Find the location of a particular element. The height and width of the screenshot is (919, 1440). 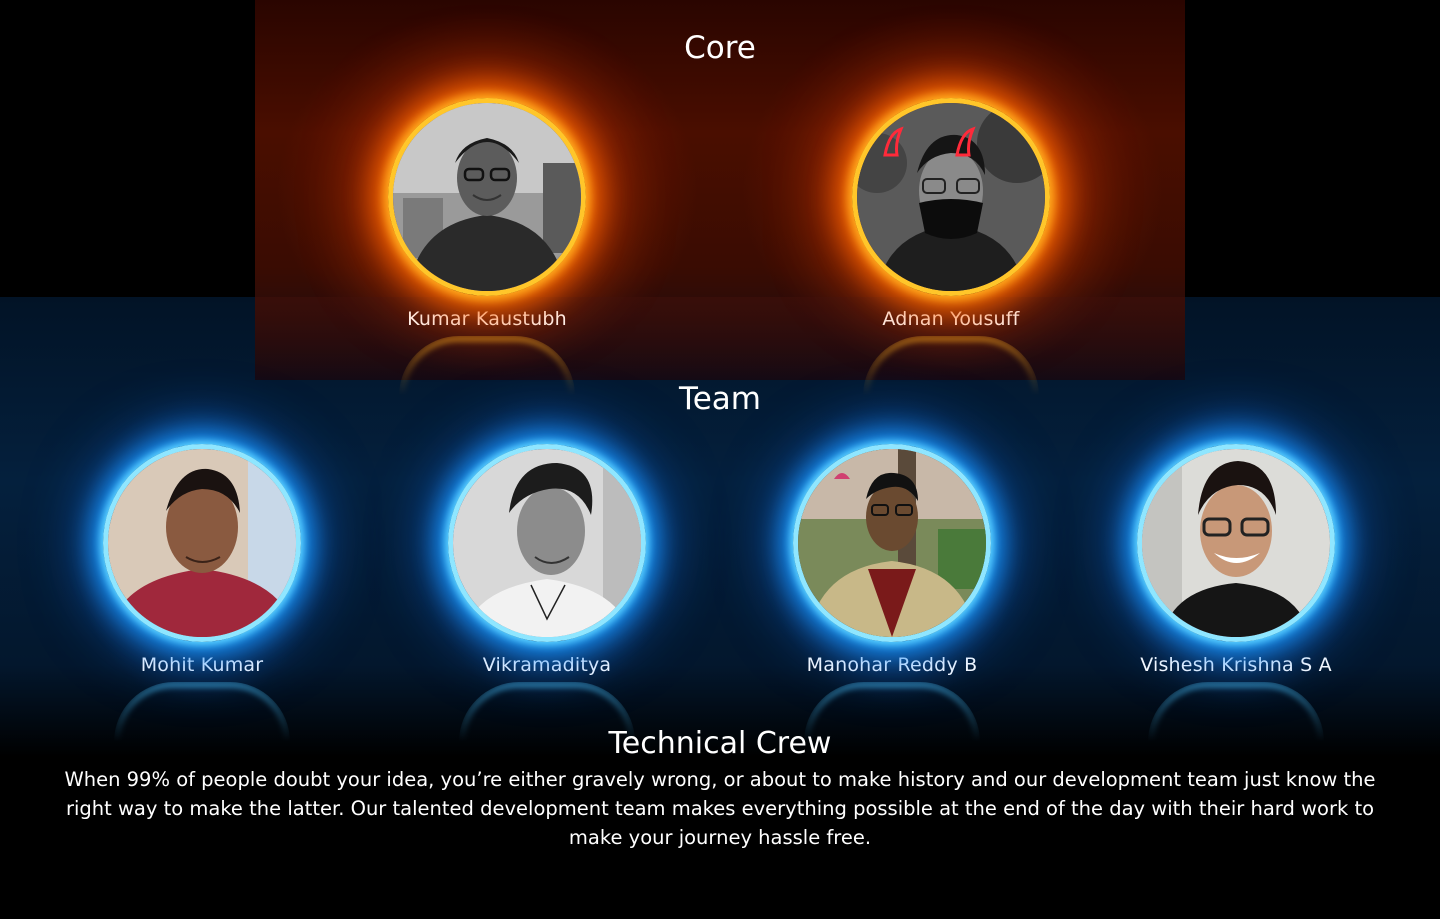

member-name: Adnan Yousuff is located at coordinates (951, 319).